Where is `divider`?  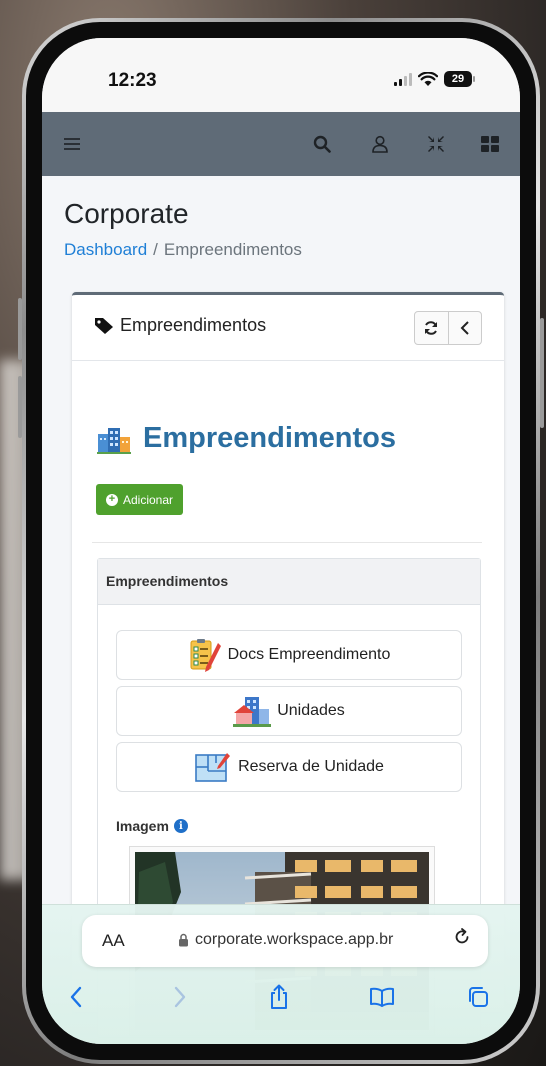 divider is located at coordinates (287, 542).